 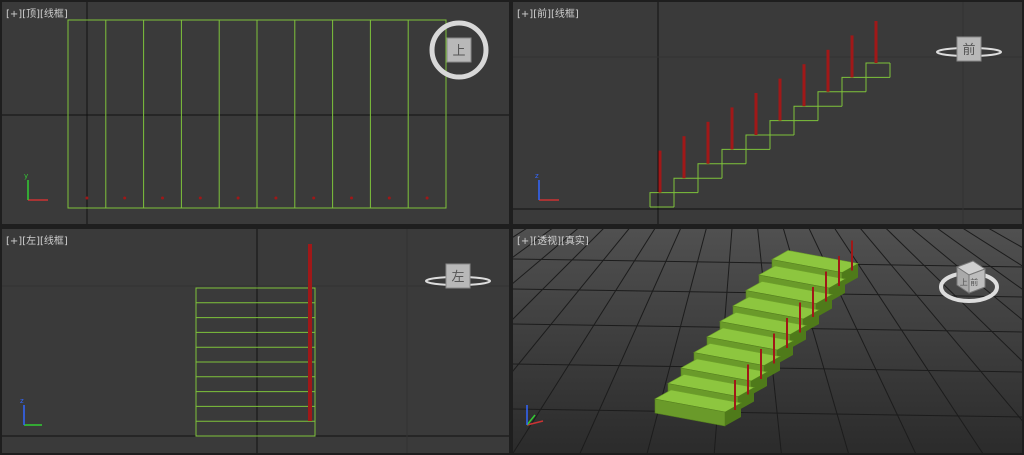 What do you see at coordinates (31, 241) in the screenshot?
I see `view-type-button: [左]` at bounding box center [31, 241].